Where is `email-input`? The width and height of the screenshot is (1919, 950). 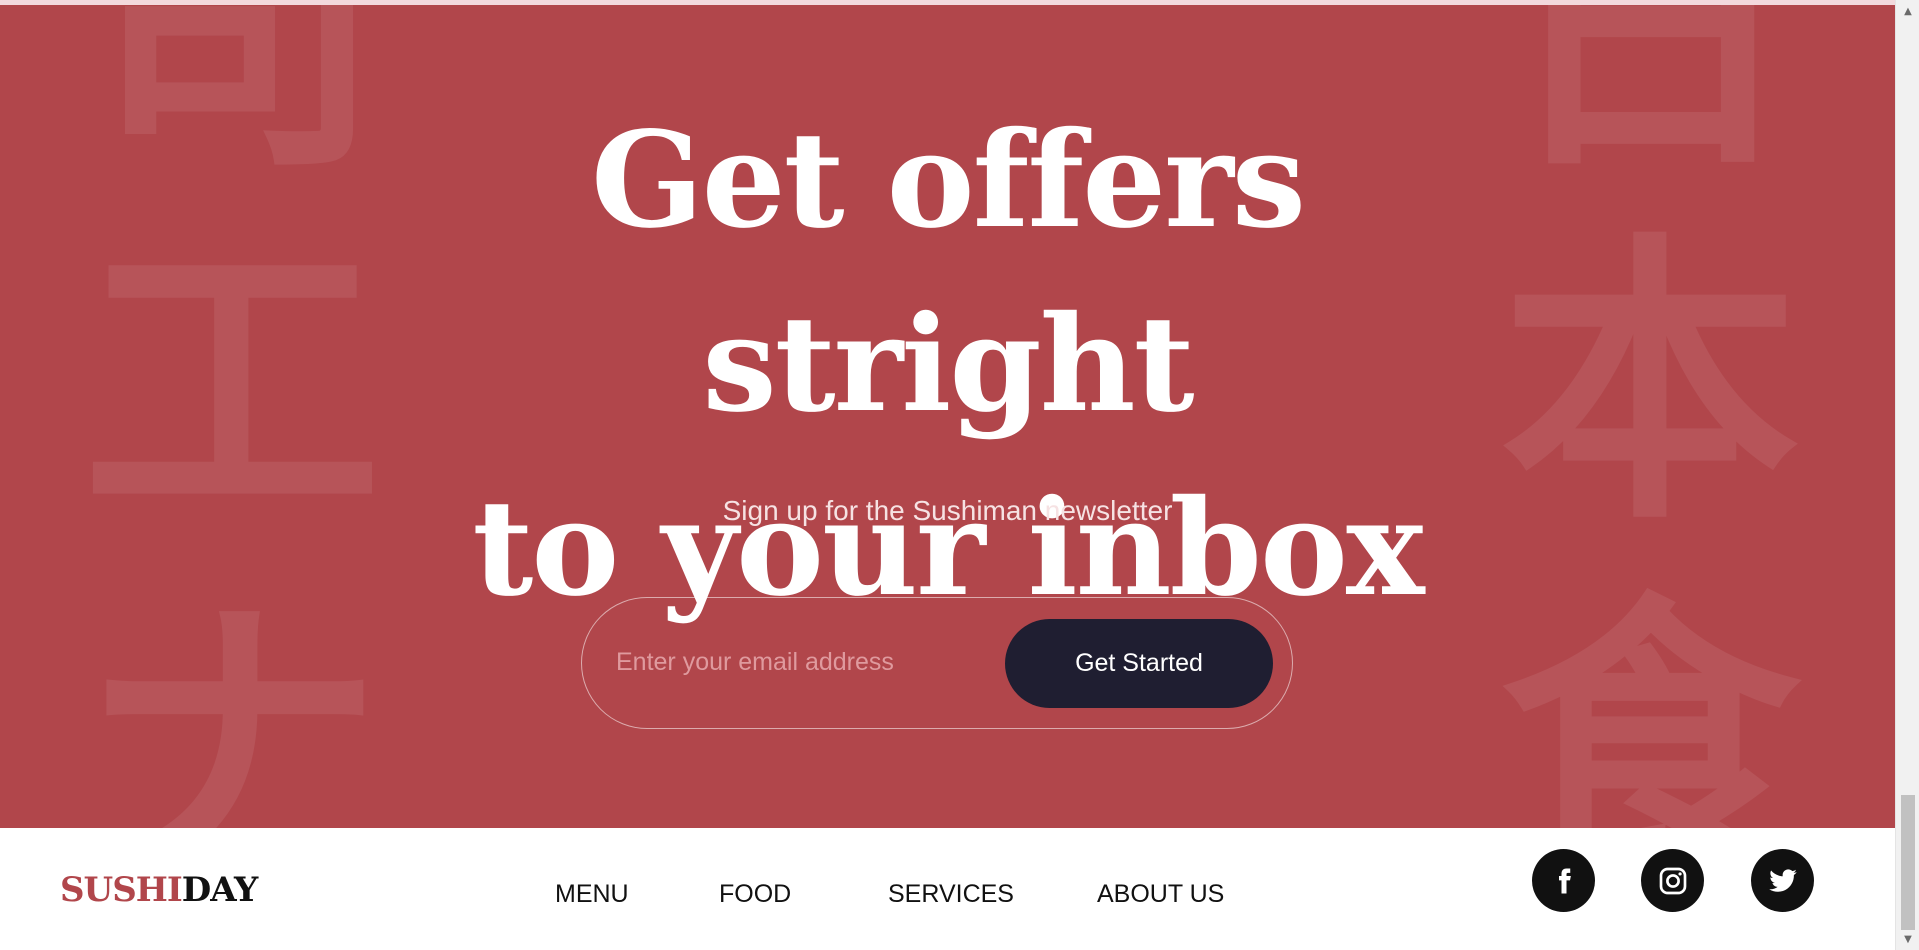 email-input is located at coordinates (806, 662).